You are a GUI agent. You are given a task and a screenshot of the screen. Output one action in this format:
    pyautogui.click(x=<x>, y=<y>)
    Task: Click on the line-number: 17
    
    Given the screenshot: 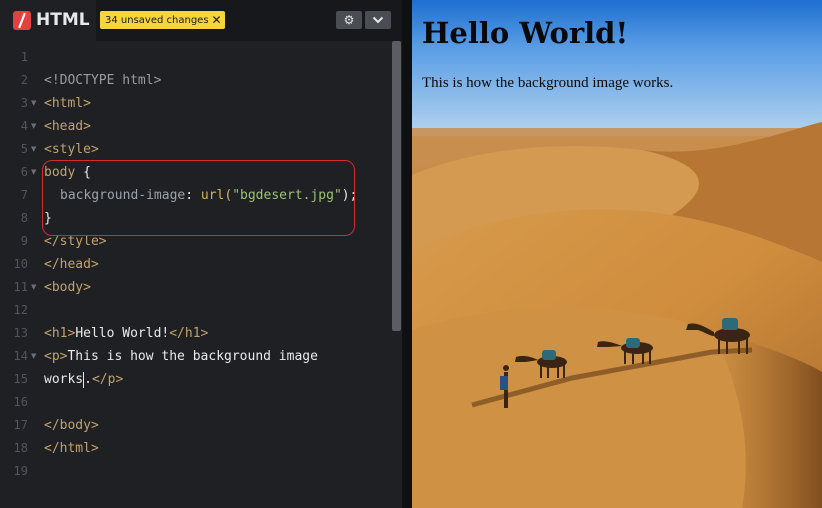 What is the action you would take?
    pyautogui.click(x=20, y=425)
    